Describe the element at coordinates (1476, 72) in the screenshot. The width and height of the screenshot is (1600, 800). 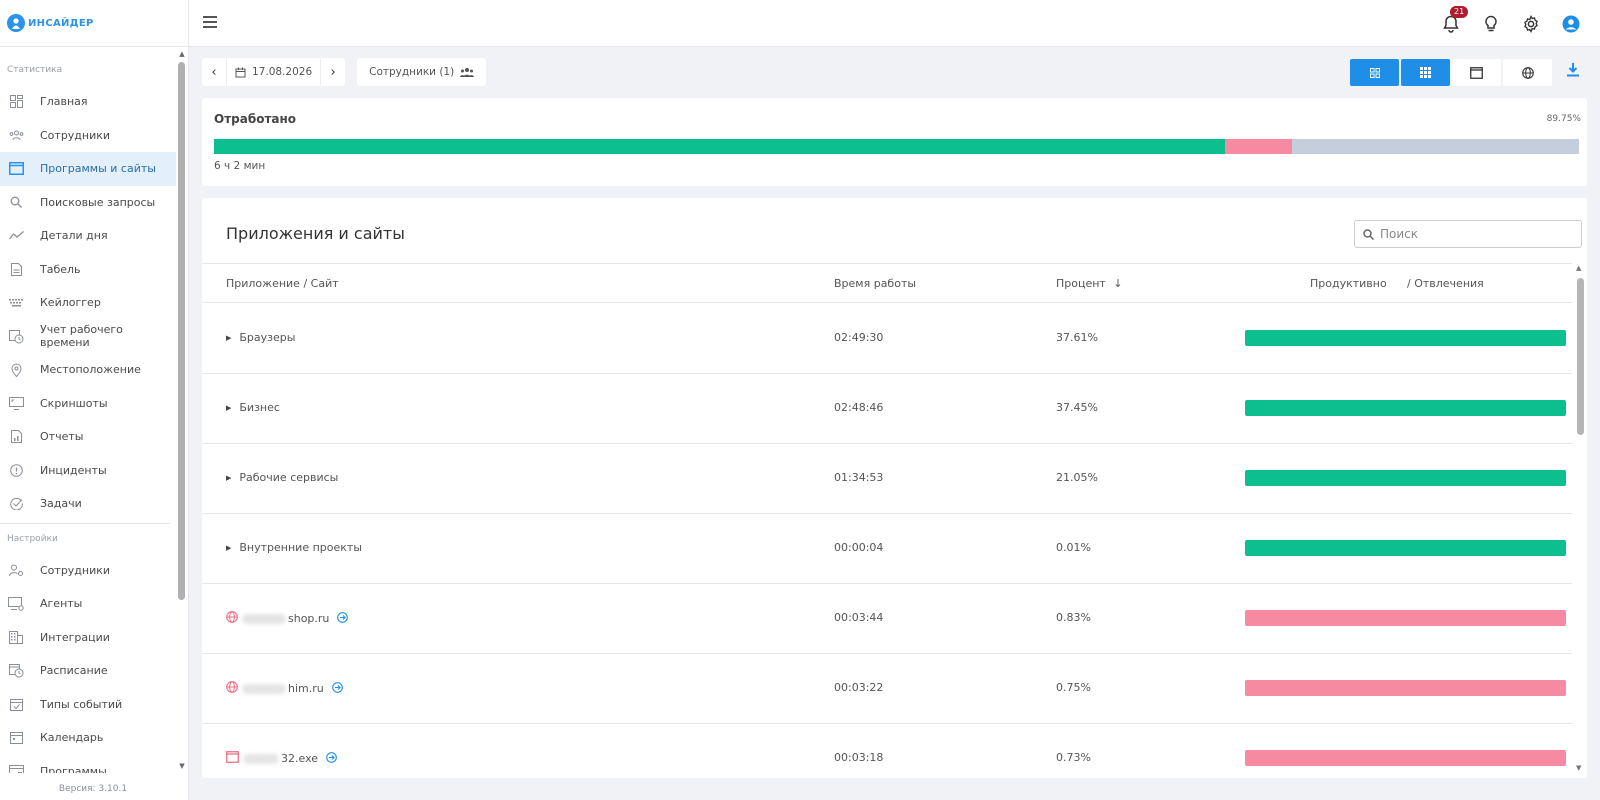
I see `window-view-icon` at that location.